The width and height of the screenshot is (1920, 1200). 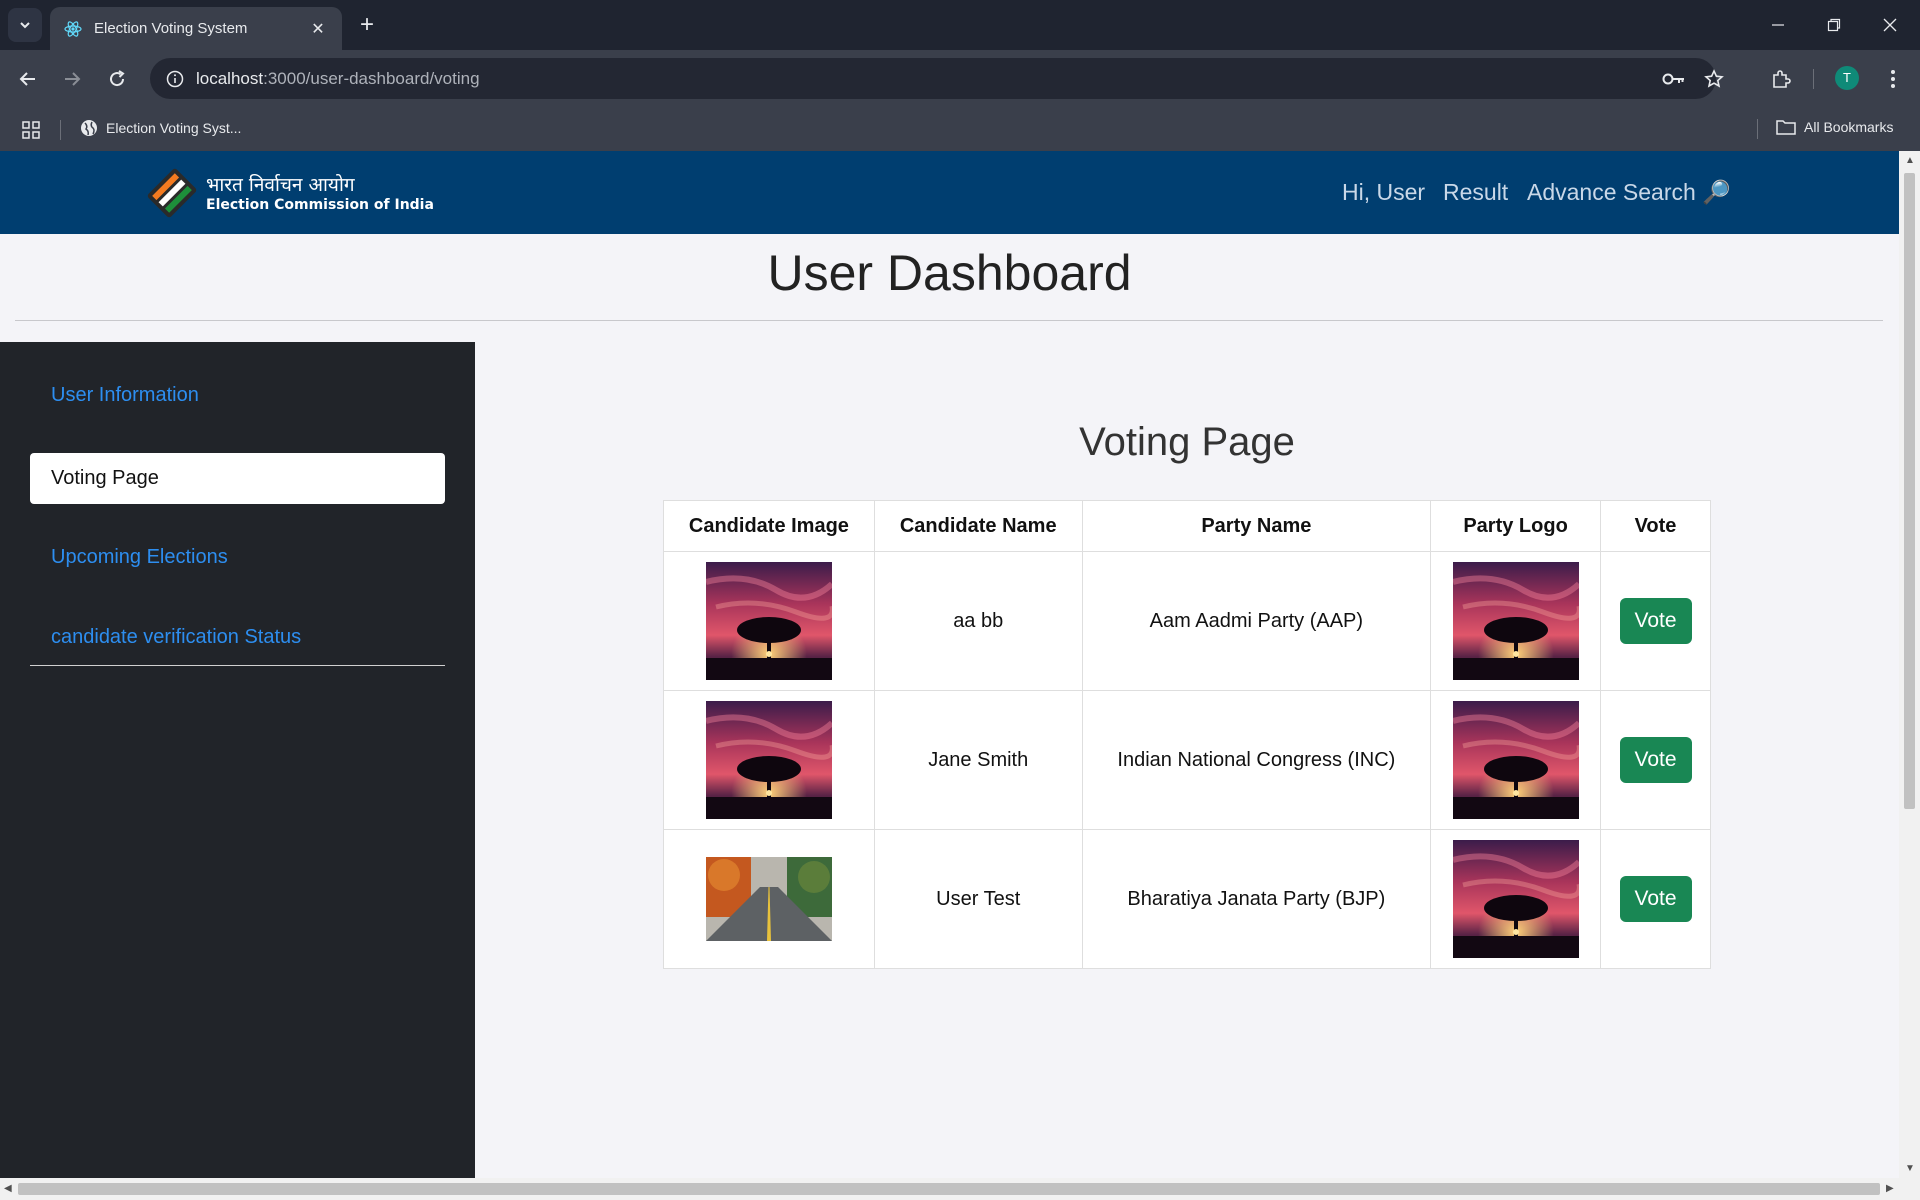 What do you see at coordinates (1910, 160) in the screenshot?
I see `scroll-up-icon: ▲` at bounding box center [1910, 160].